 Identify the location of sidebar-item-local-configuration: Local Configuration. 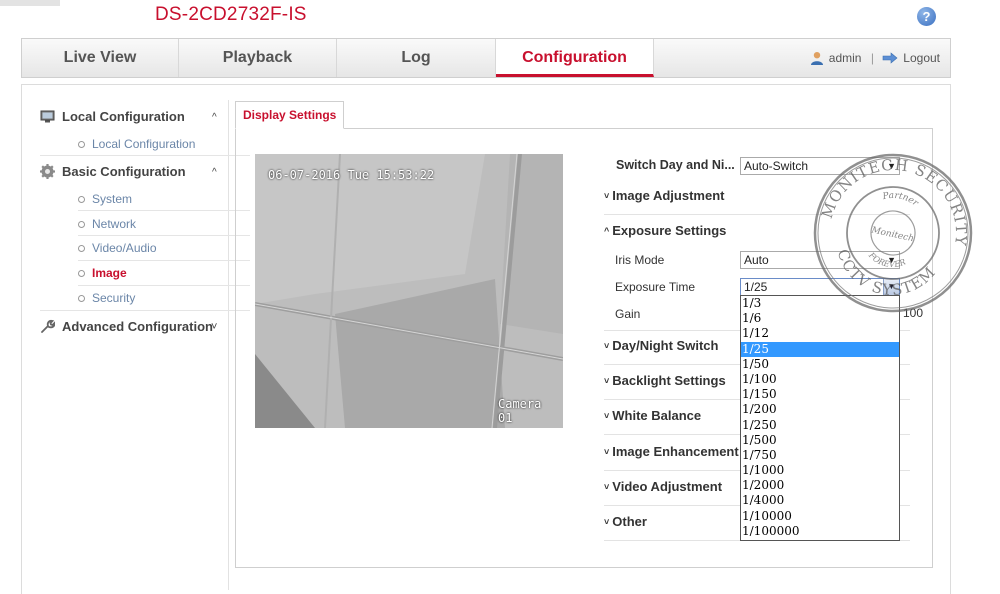
(136, 144).